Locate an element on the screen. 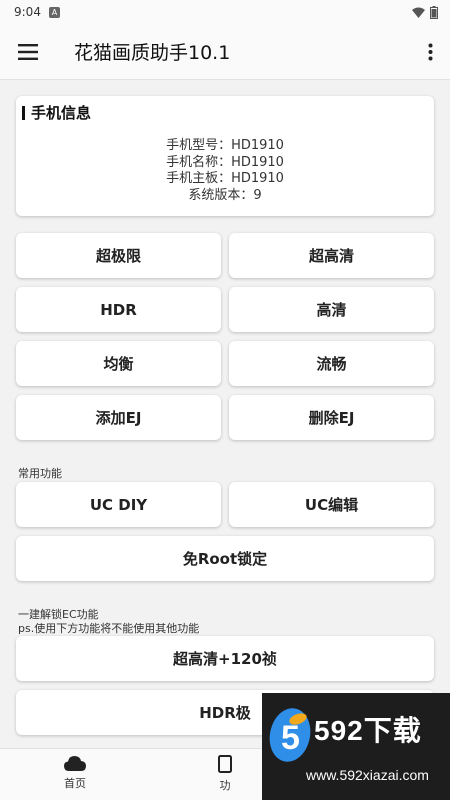 The width and height of the screenshot is (450, 800). nav-home-label: 首页 is located at coordinates (75, 783).